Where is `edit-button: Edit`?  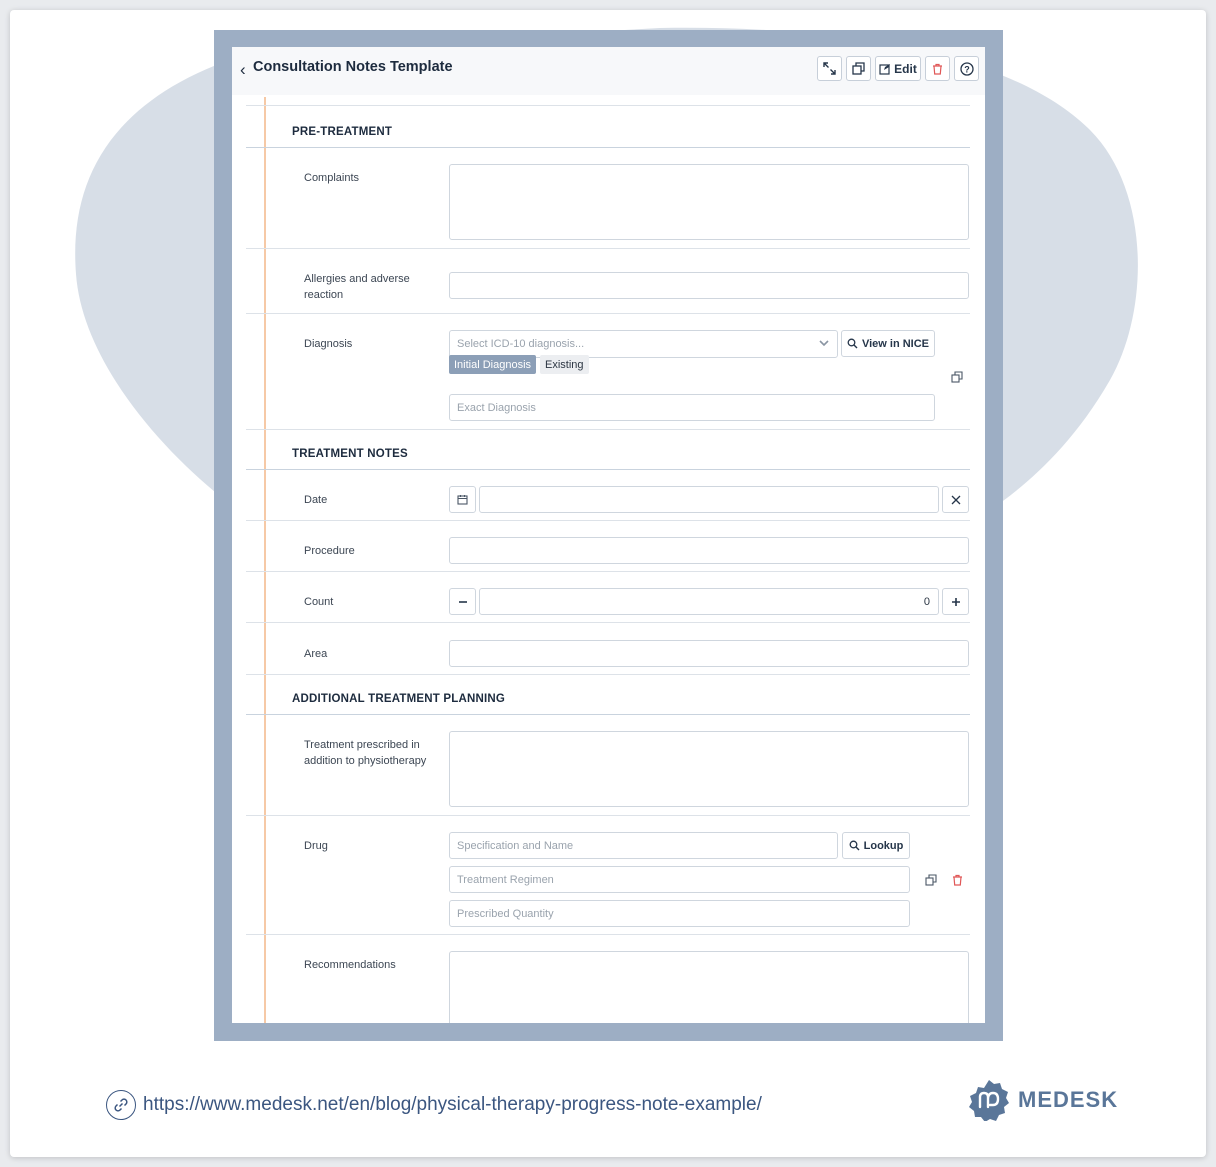
edit-button: Edit is located at coordinates (898, 68).